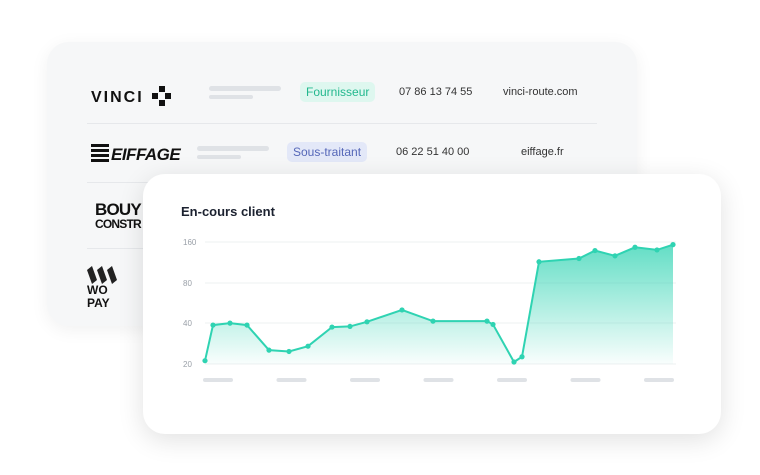 The width and height of the screenshot is (760, 475). What do you see at coordinates (187, 364) in the screenshot?
I see `y-tick-label: 20` at bounding box center [187, 364].